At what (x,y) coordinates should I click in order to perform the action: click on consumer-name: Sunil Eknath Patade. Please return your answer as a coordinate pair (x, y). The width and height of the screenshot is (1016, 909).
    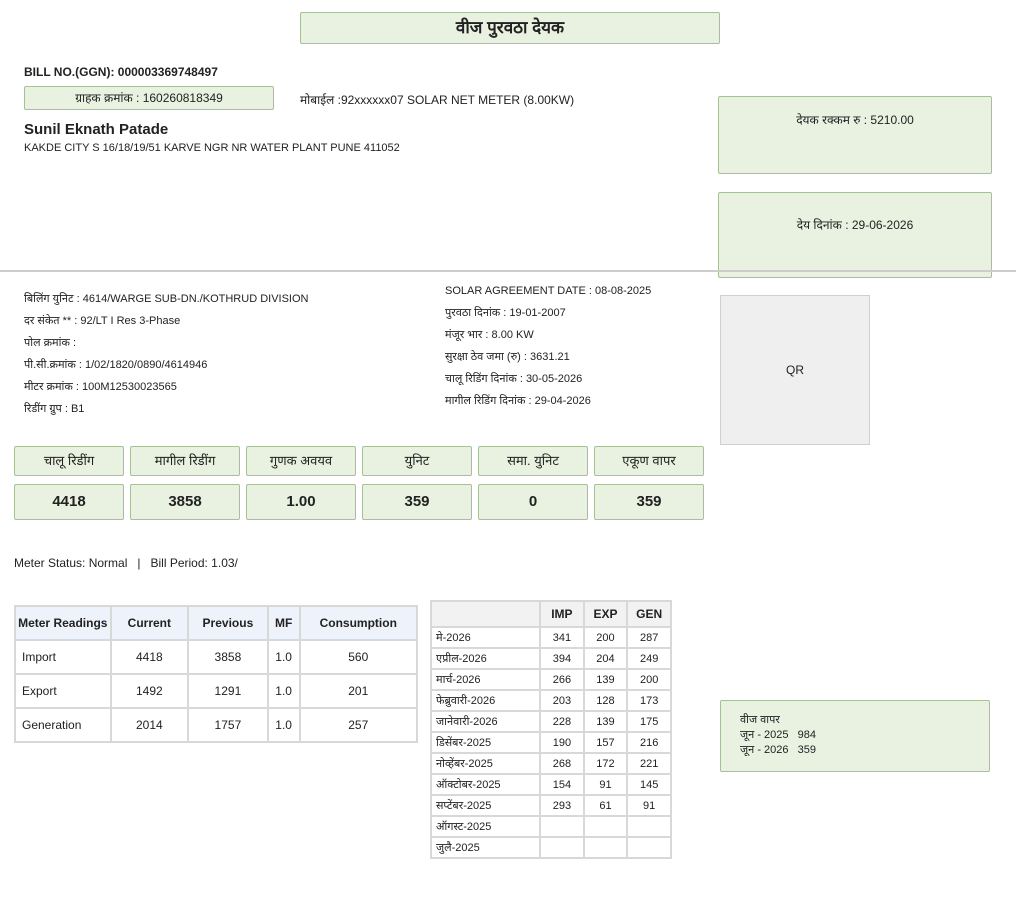
    Looking at the image, I should click on (96, 129).